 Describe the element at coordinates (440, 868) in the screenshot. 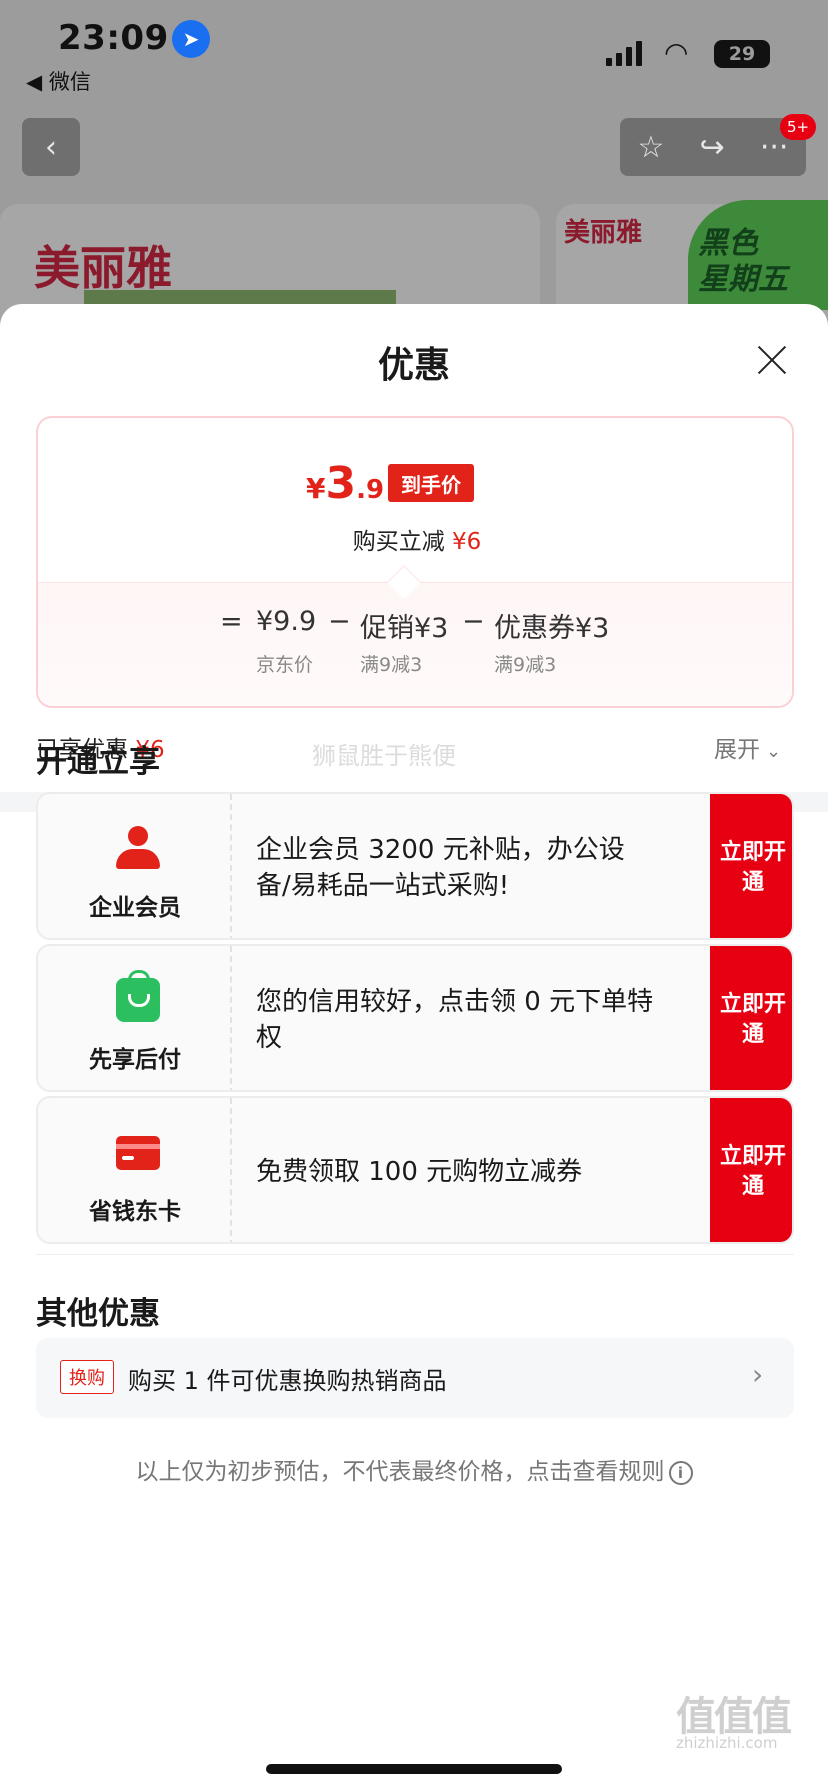

I see `membership-description: 企业会员 3200 元补贴，办公设备/易耗品一站式采购!` at that location.